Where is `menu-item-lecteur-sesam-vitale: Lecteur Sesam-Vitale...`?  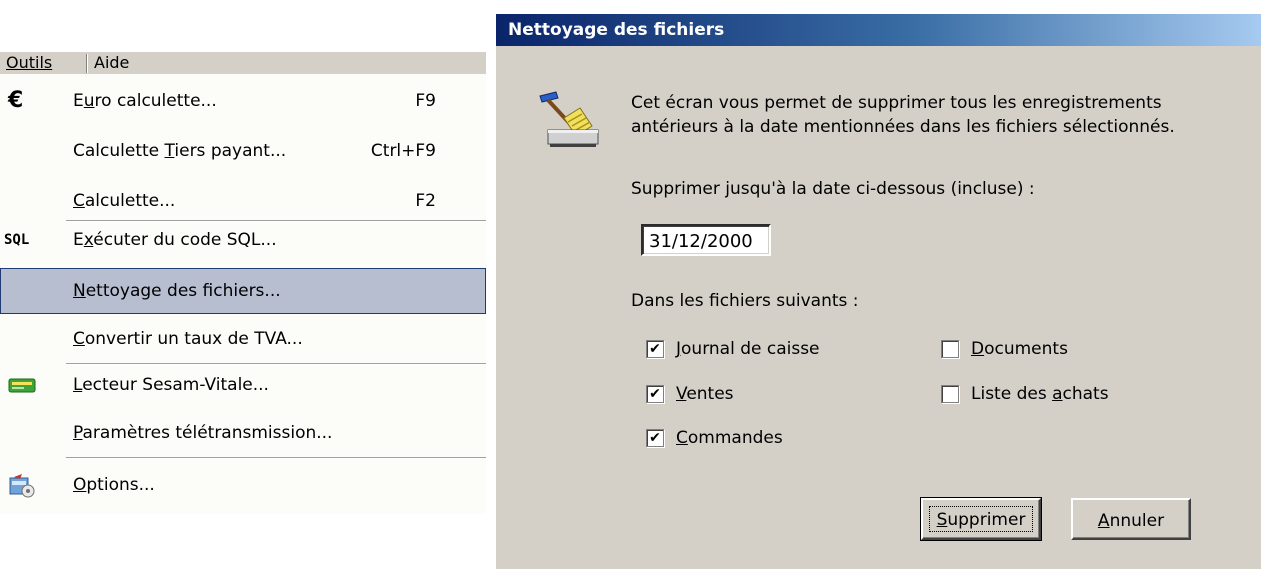 menu-item-lecteur-sesam-vitale: Lecteur Sesam-Vitale... is located at coordinates (243, 385).